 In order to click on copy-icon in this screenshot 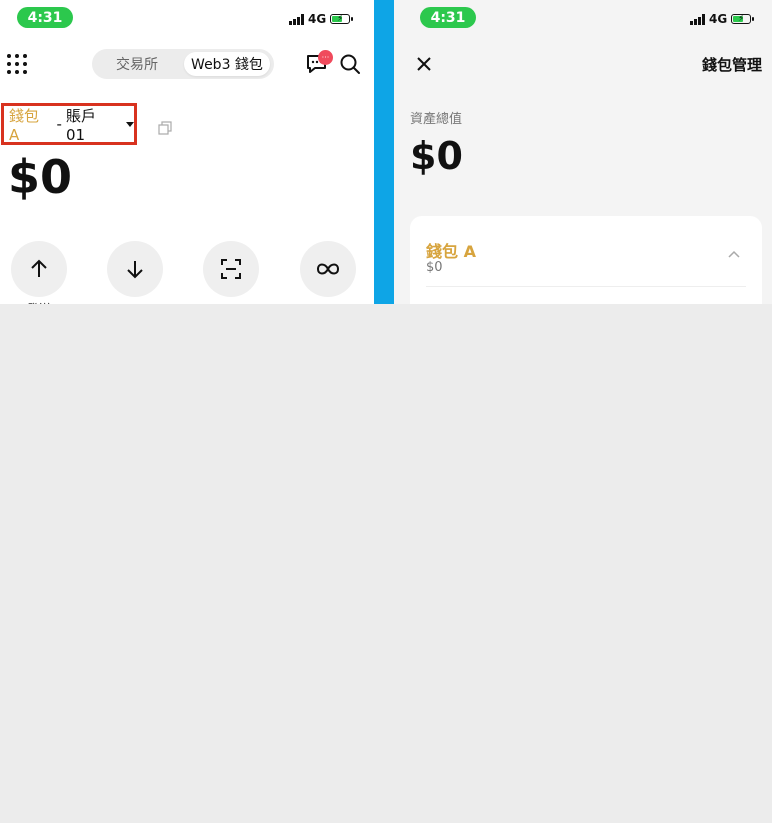, I will do `click(165, 128)`.